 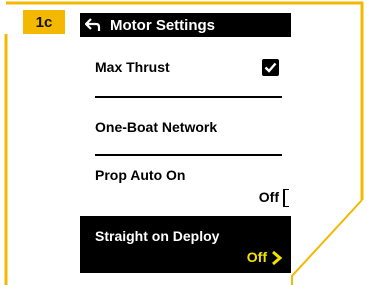 I want to click on setting-row-prop-auto-on: Prop Auto On Off, so click(x=185, y=189).